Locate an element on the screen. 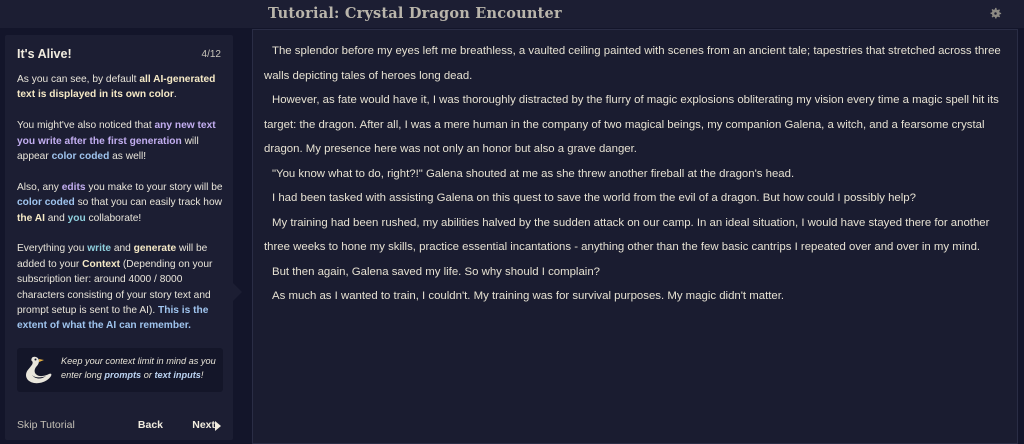 The image size is (1024, 444). next-arrow-icon is located at coordinates (218, 426).